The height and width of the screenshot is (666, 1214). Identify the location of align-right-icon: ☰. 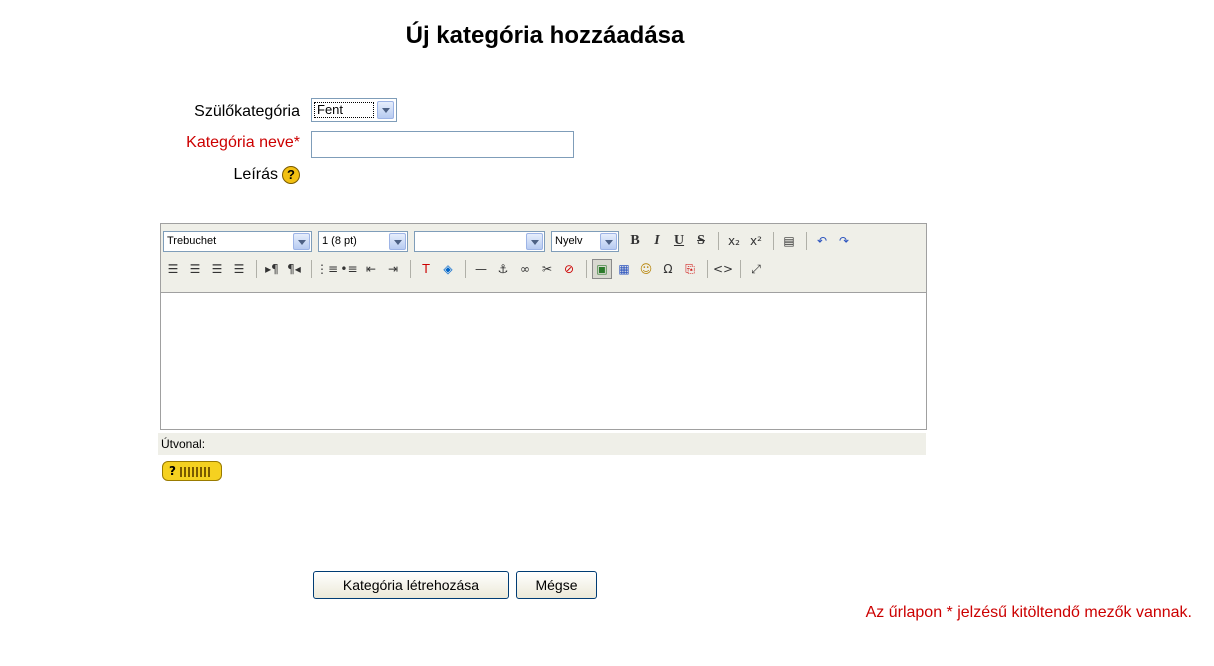
(217, 269).